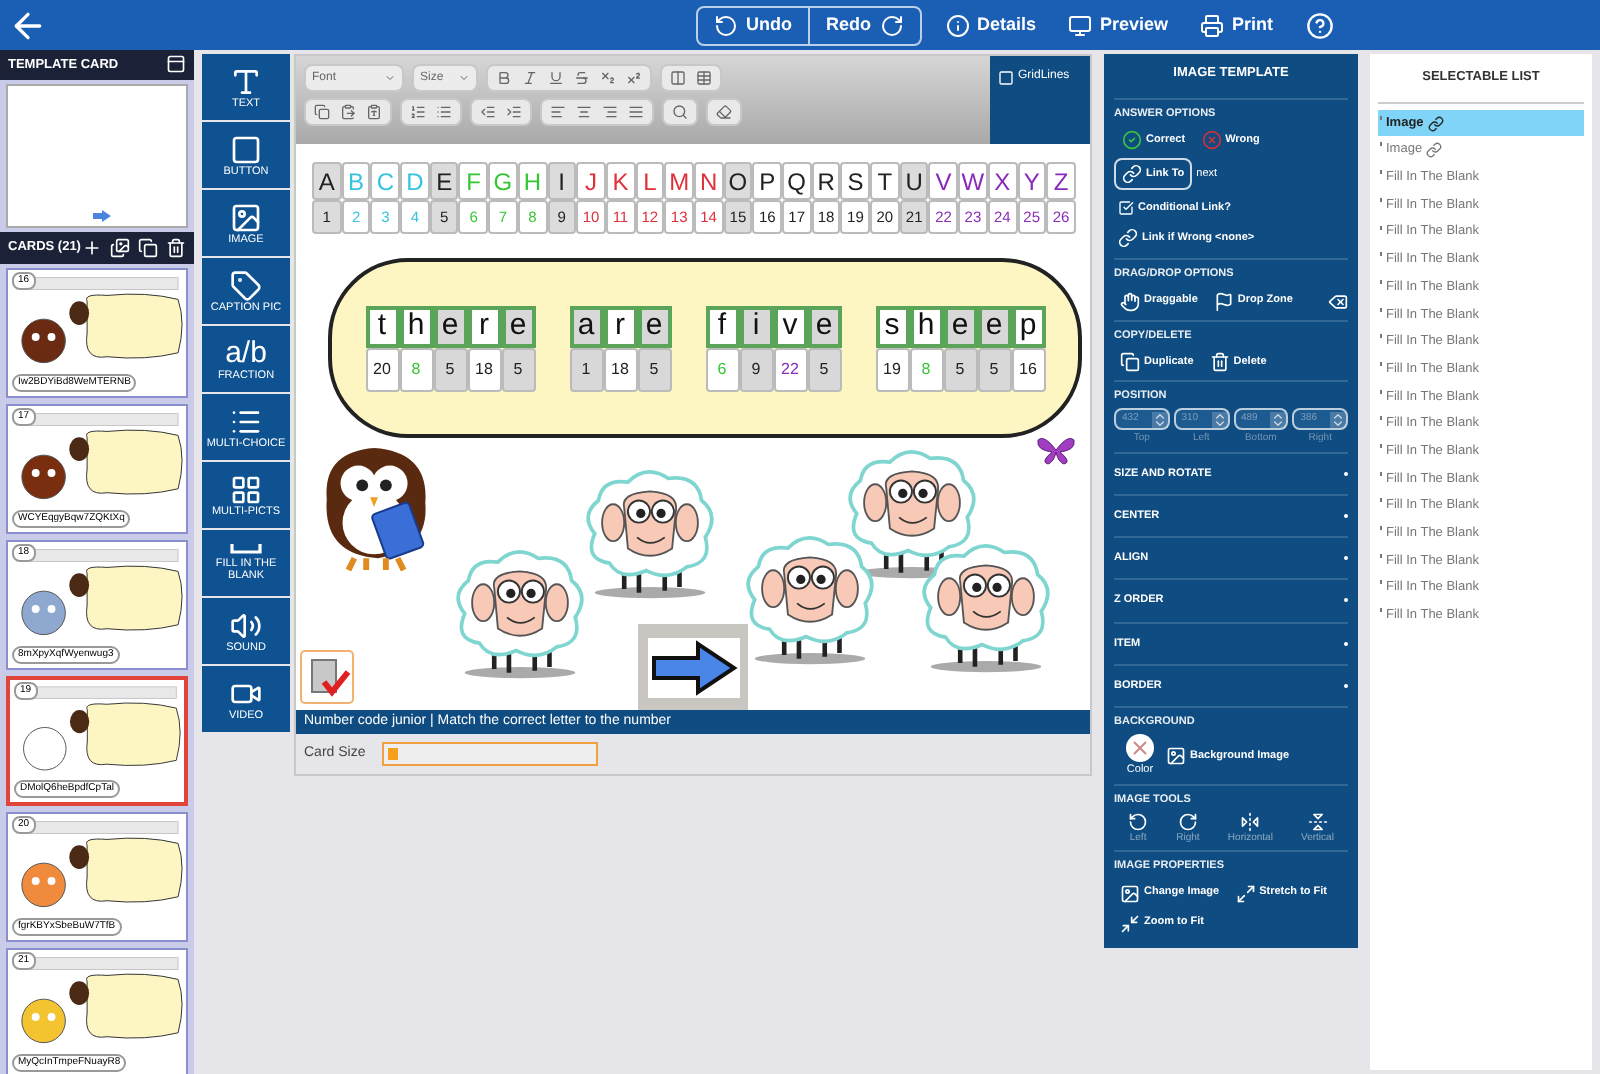  What do you see at coordinates (1032, 181) in the screenshot?
I see `alphabet-letter: Y` at bounding box center [1032, 181].